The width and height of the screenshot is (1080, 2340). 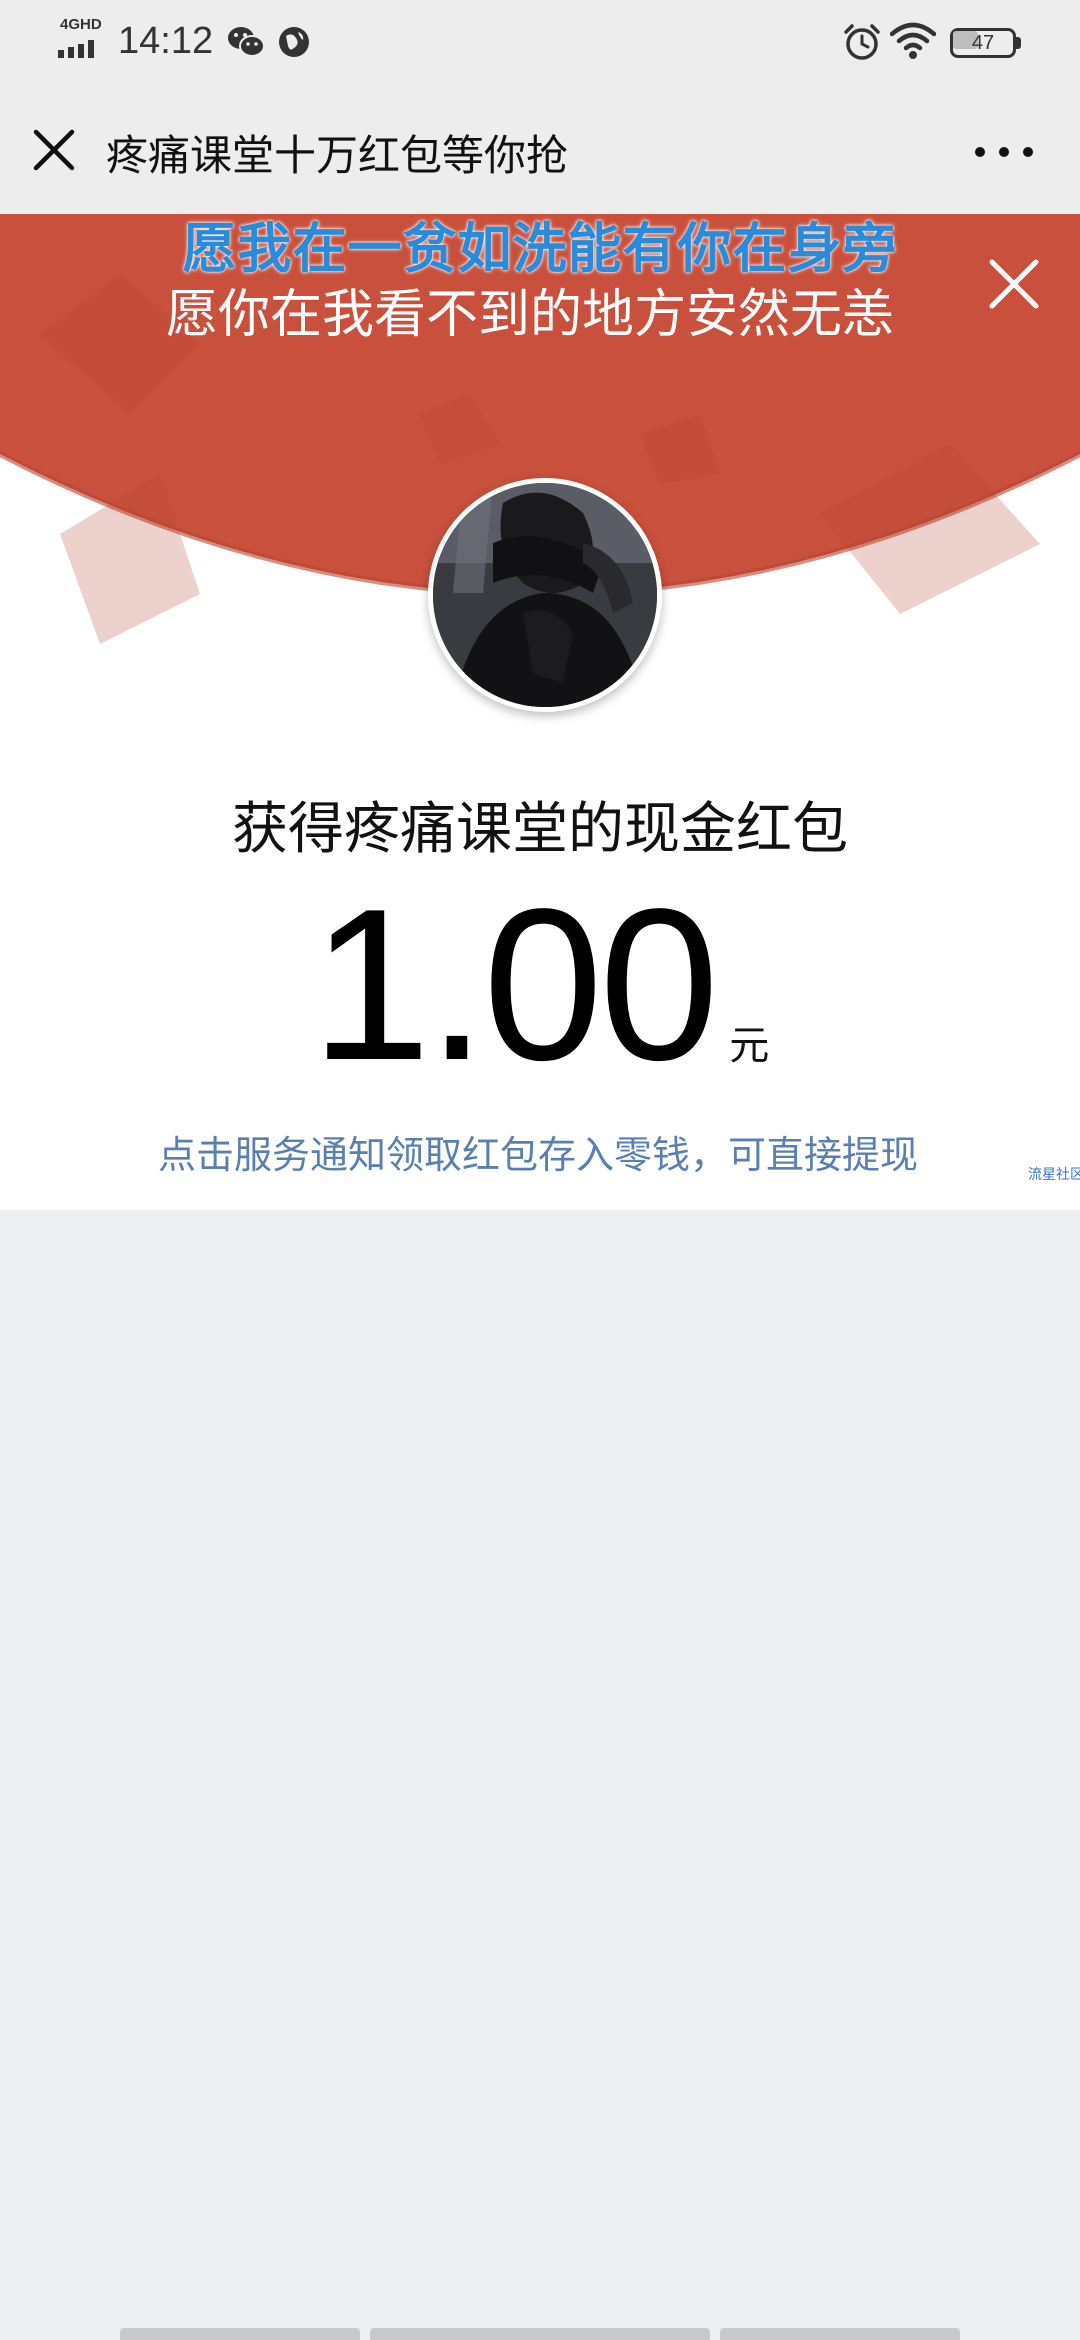 What do you see at coordinates (862, 42) in the screenshot?
I see `alarm-icon` at bounding box center [862, 42].